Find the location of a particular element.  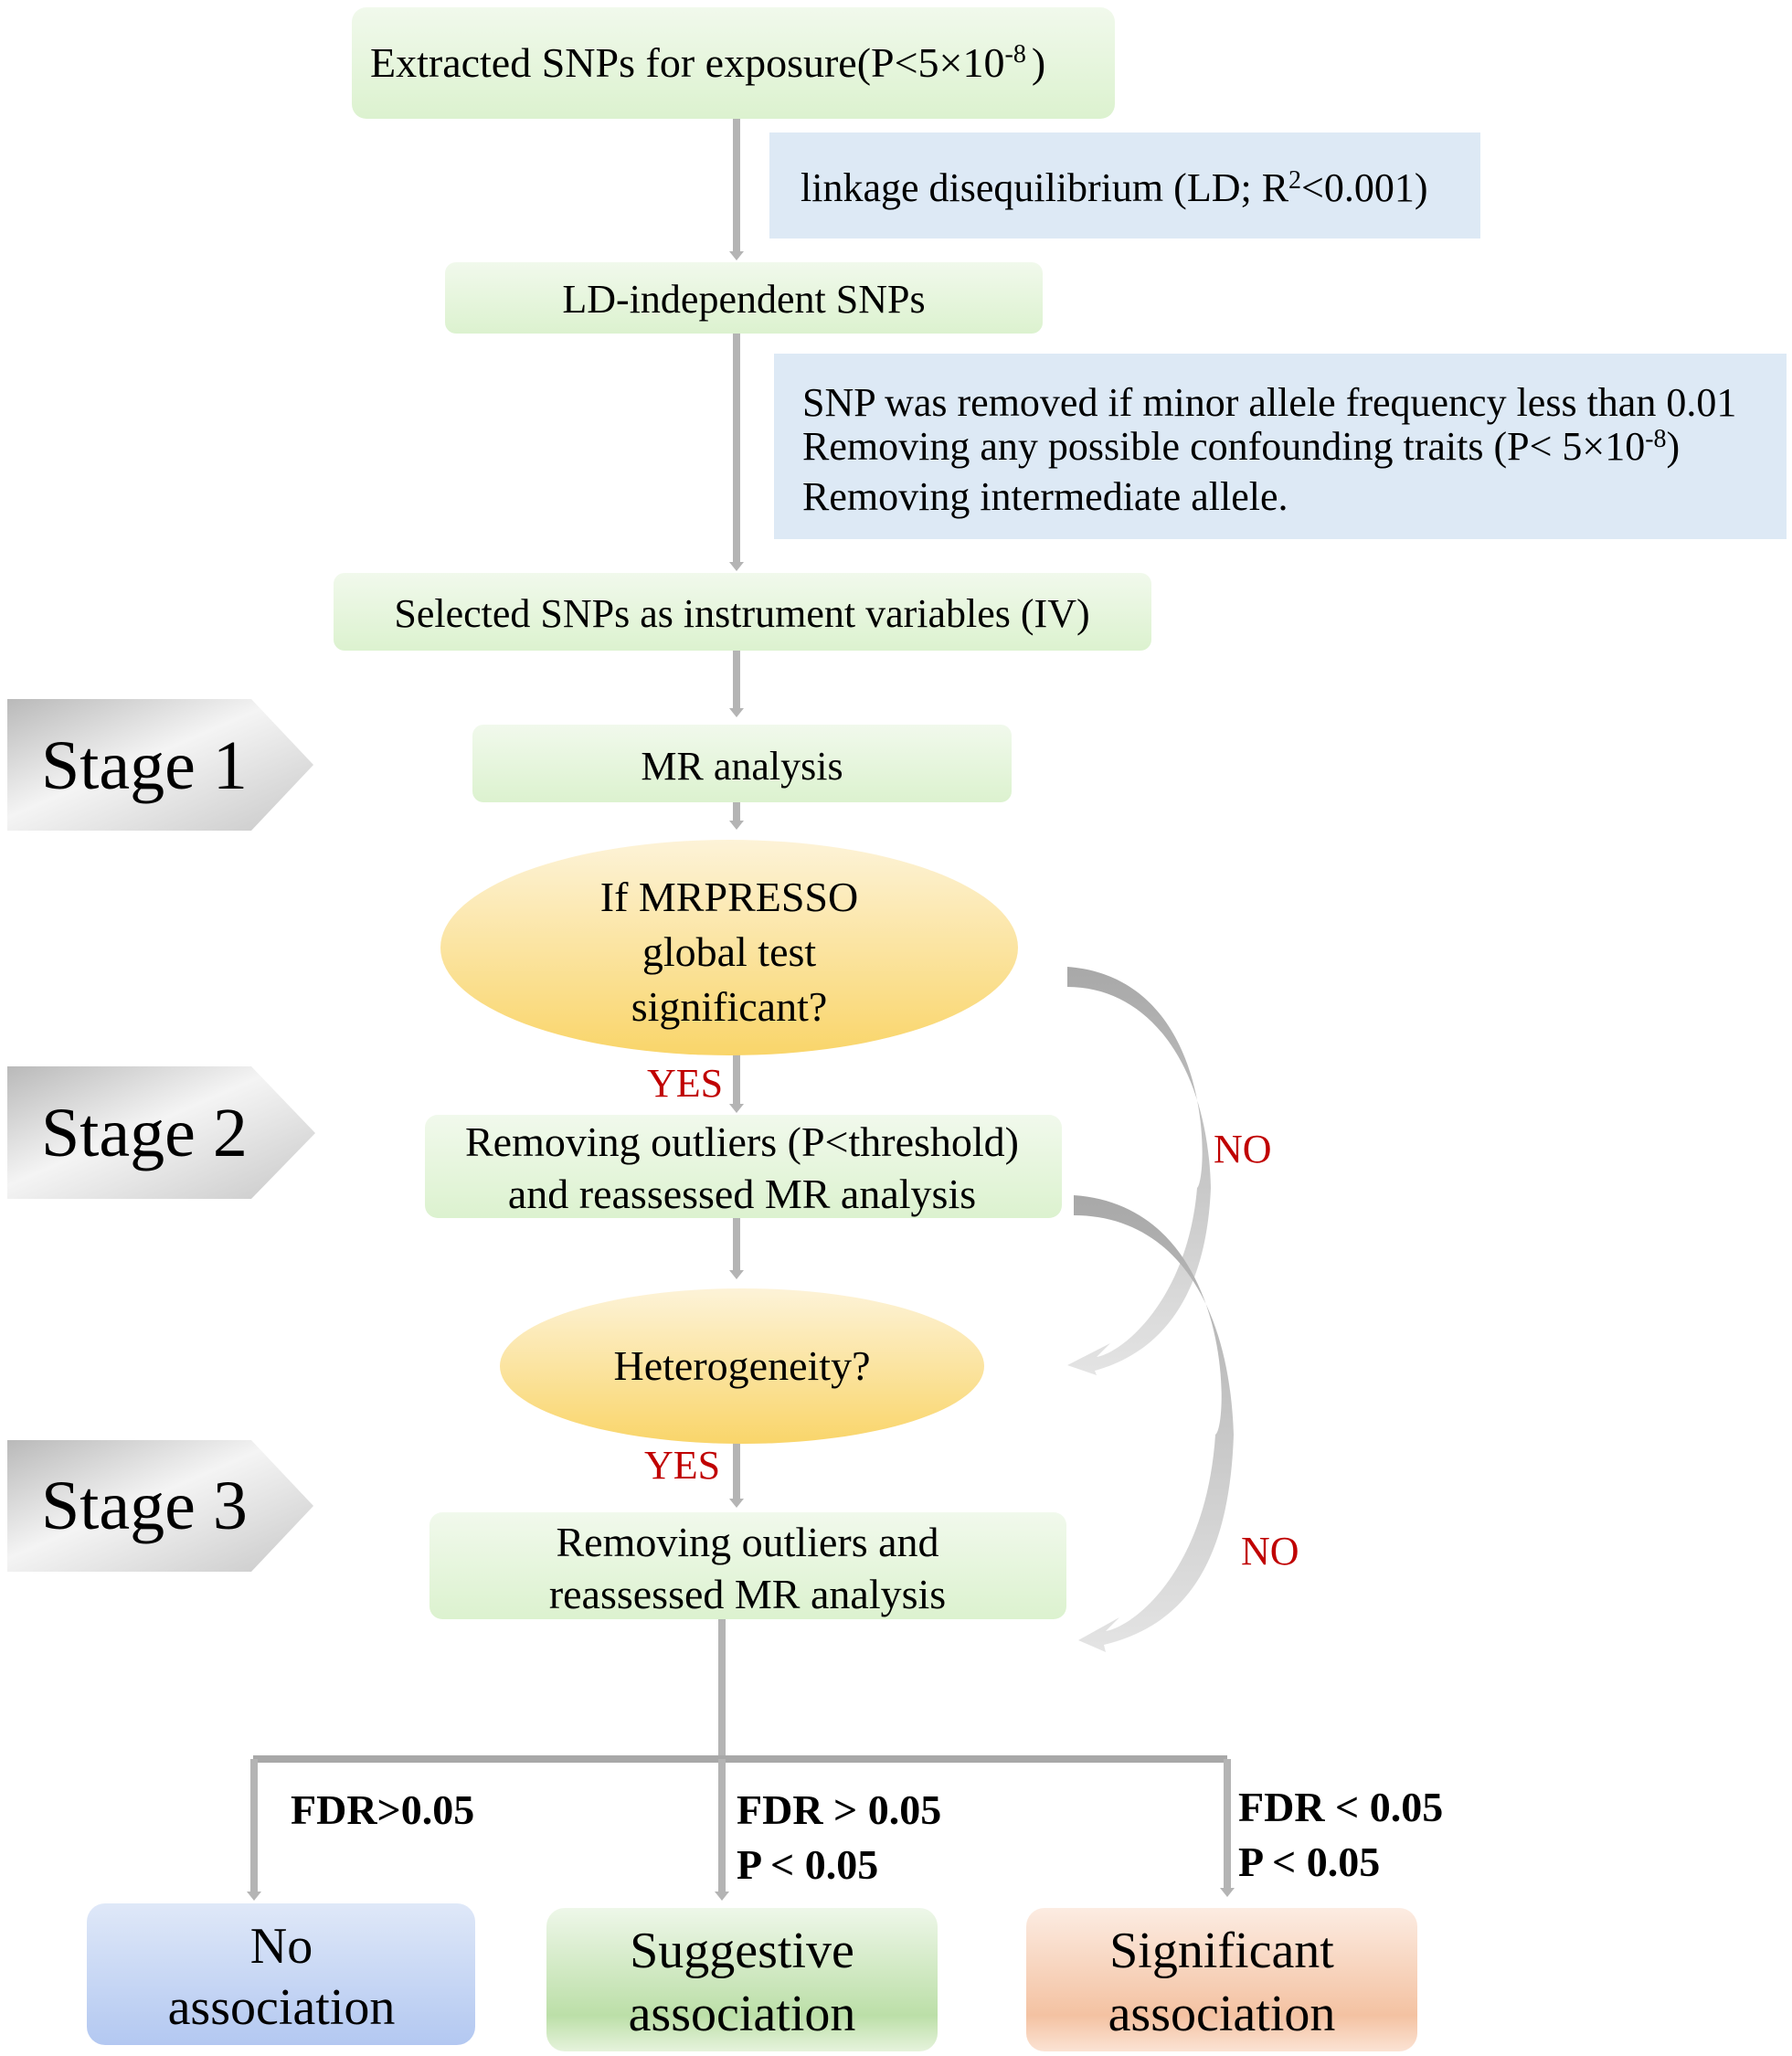

decision-text: If MRPRESSO is located at coordinates (729, 897).